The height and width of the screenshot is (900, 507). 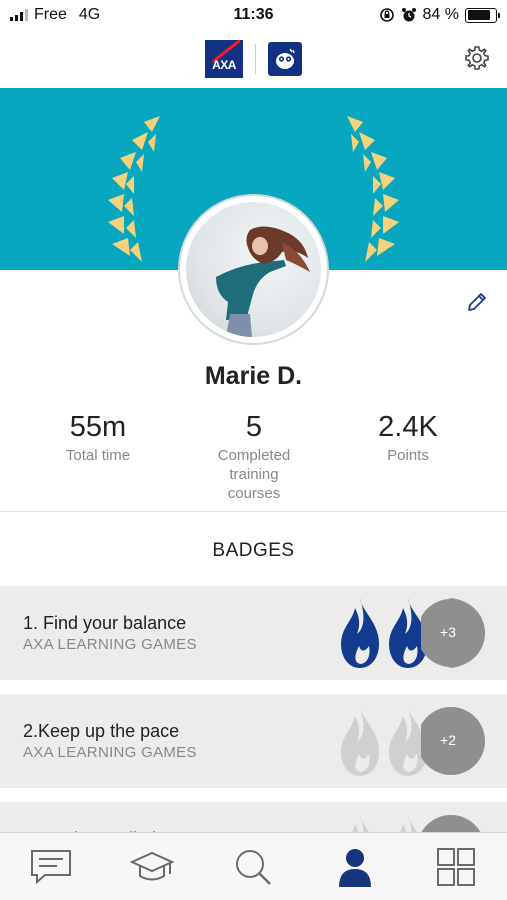 What do you see at coordinates (410, 741) in the screenshot?
I see `badge-icons: +2` at bounding box center [410, 741].